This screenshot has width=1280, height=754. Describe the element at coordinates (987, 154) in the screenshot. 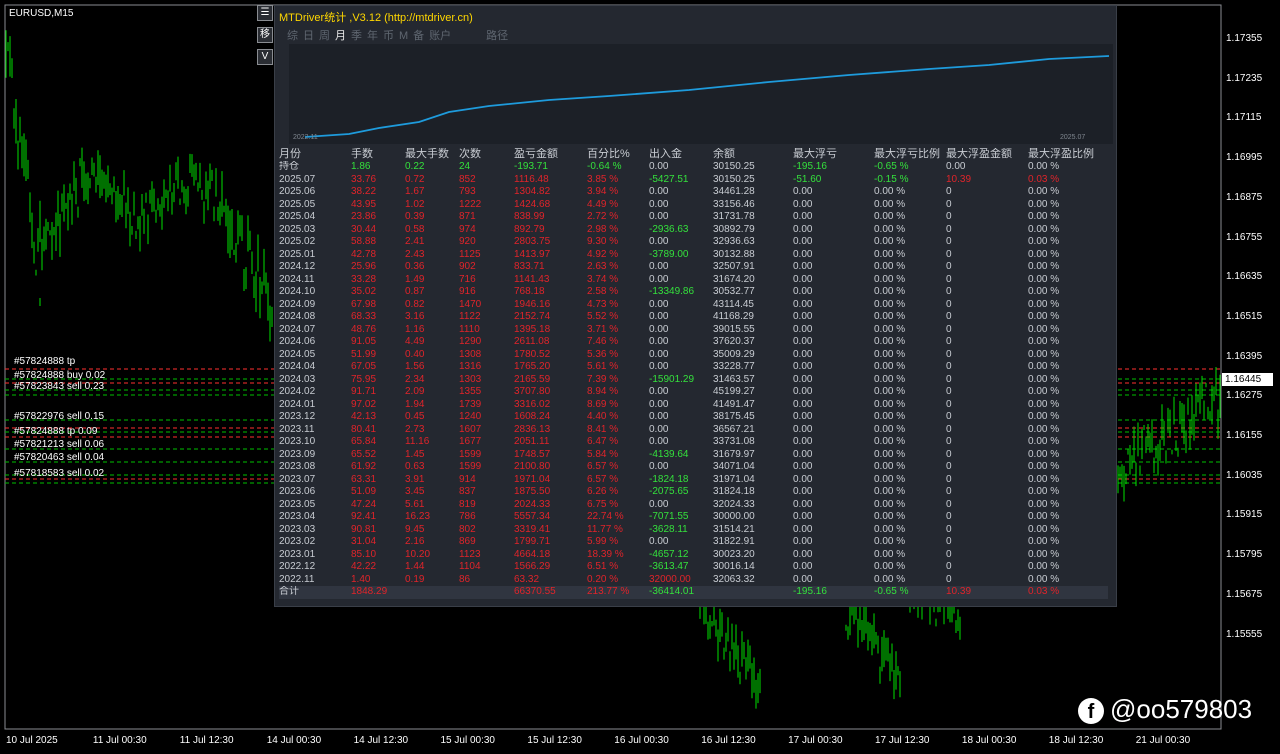

I see `column-header: 最大浮盈金额` at that location.